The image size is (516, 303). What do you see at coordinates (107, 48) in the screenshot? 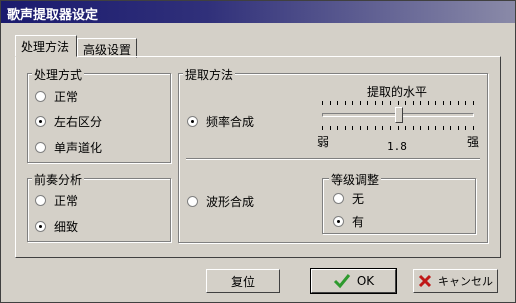
I see `tab-advanced-settings: 高级设置` at bounding box center [107, 48].